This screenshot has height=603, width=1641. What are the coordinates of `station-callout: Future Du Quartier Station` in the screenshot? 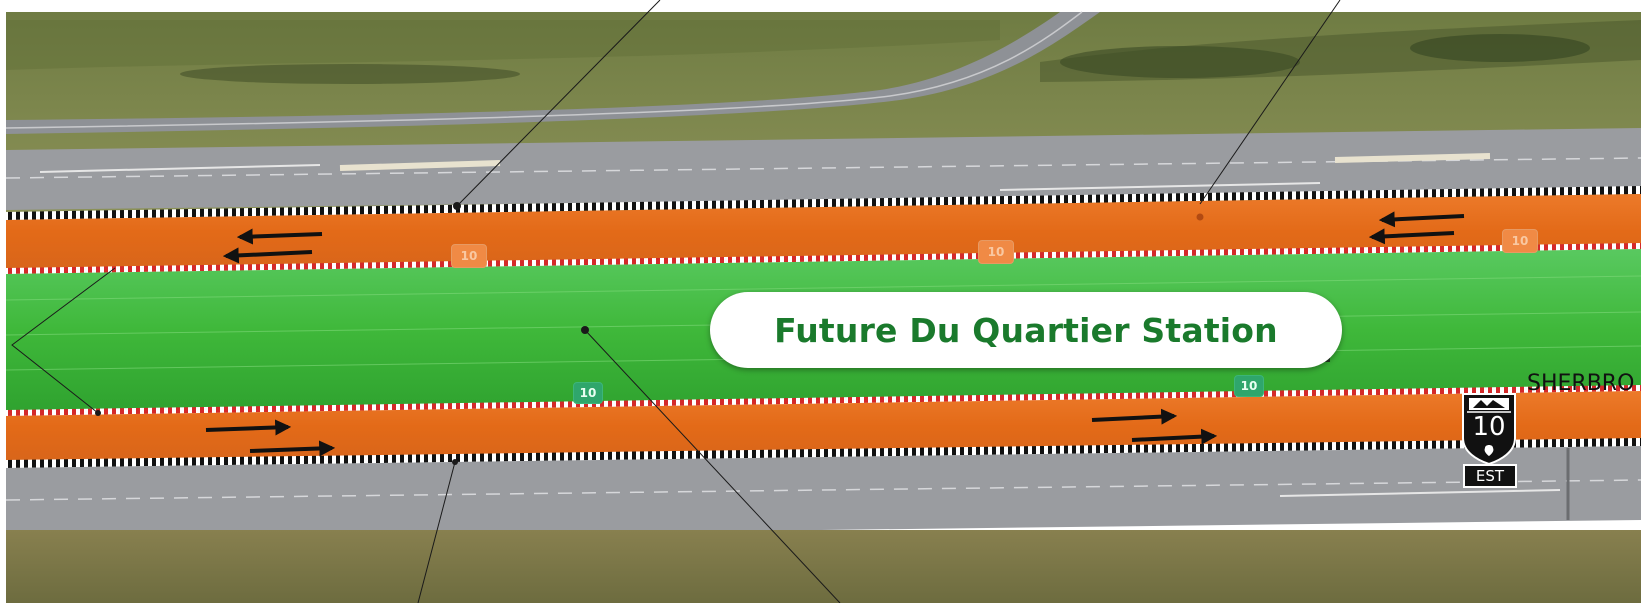 It's located at (1026, 330).